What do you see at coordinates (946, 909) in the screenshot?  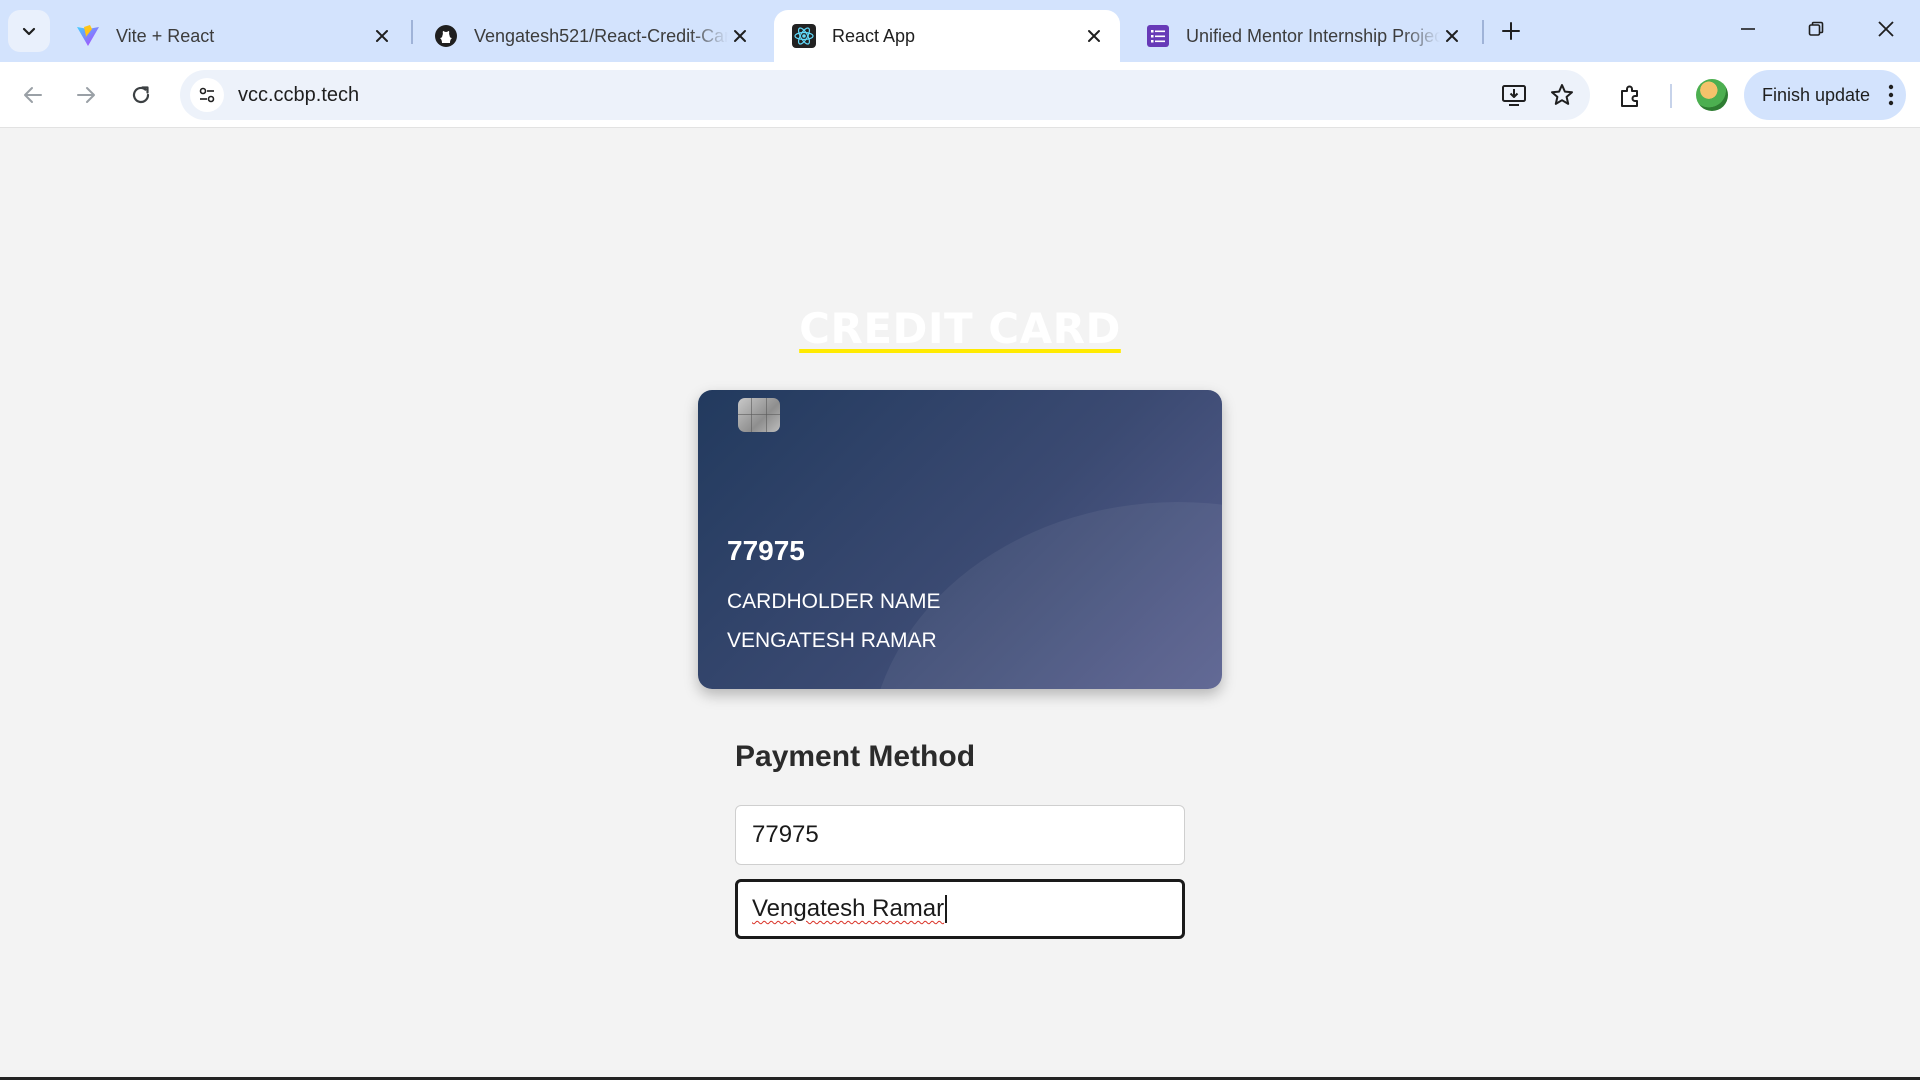 I see `text-caret` at bounding box center [946, 909].